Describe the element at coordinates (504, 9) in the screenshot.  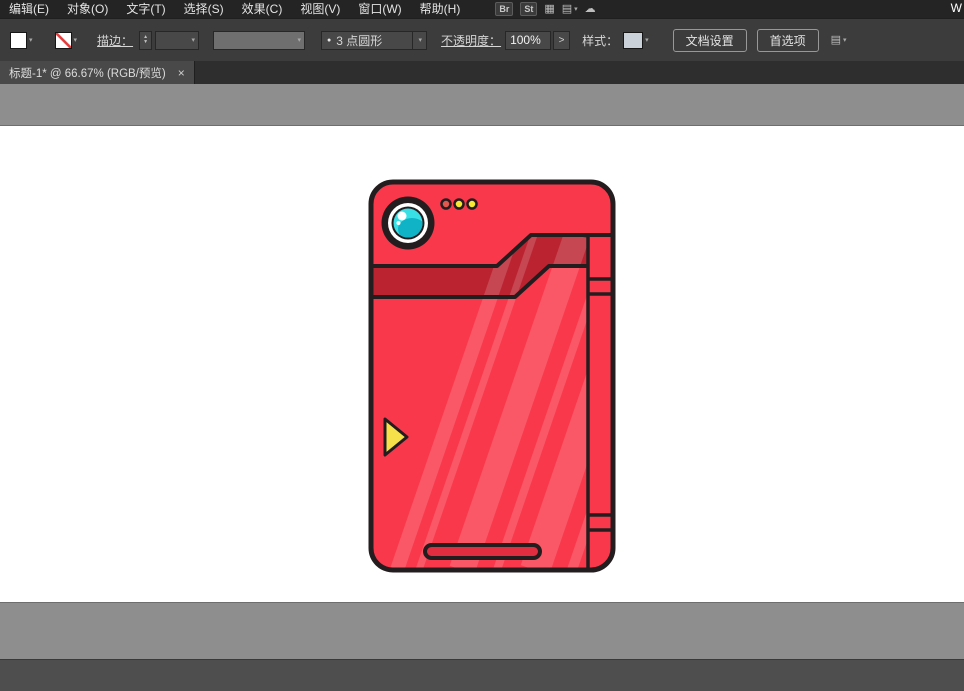
I see `bridge-icon: Br` at that location.